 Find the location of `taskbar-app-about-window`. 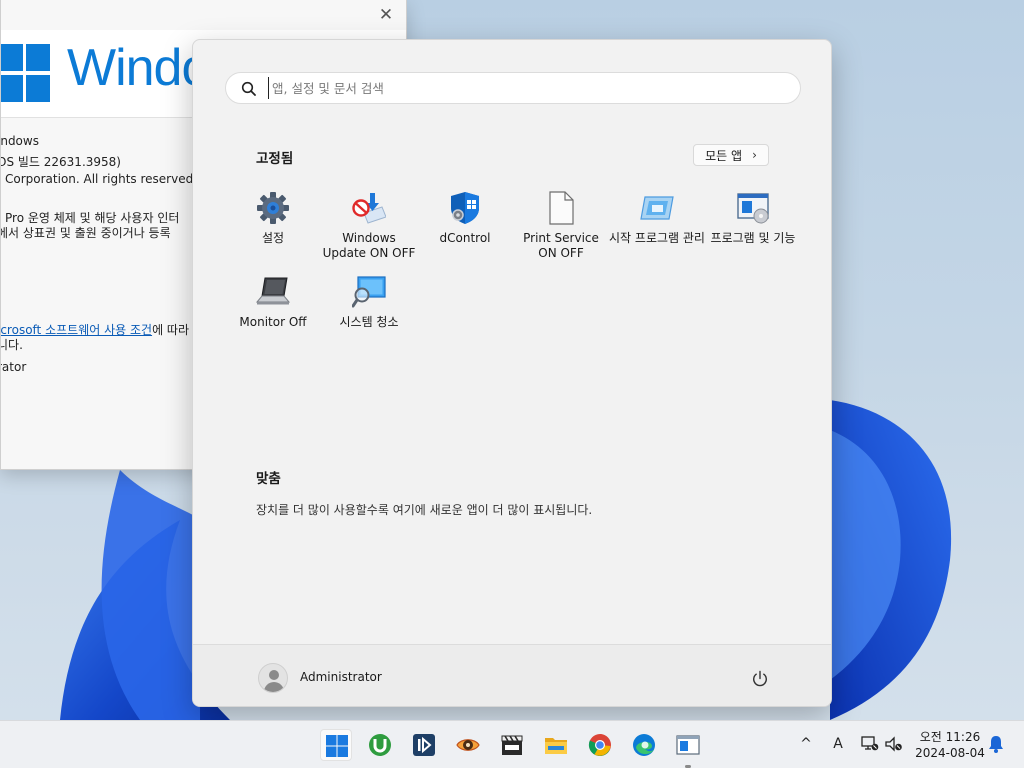

taskbar-app-about-window is located at coordinates (688, 748).